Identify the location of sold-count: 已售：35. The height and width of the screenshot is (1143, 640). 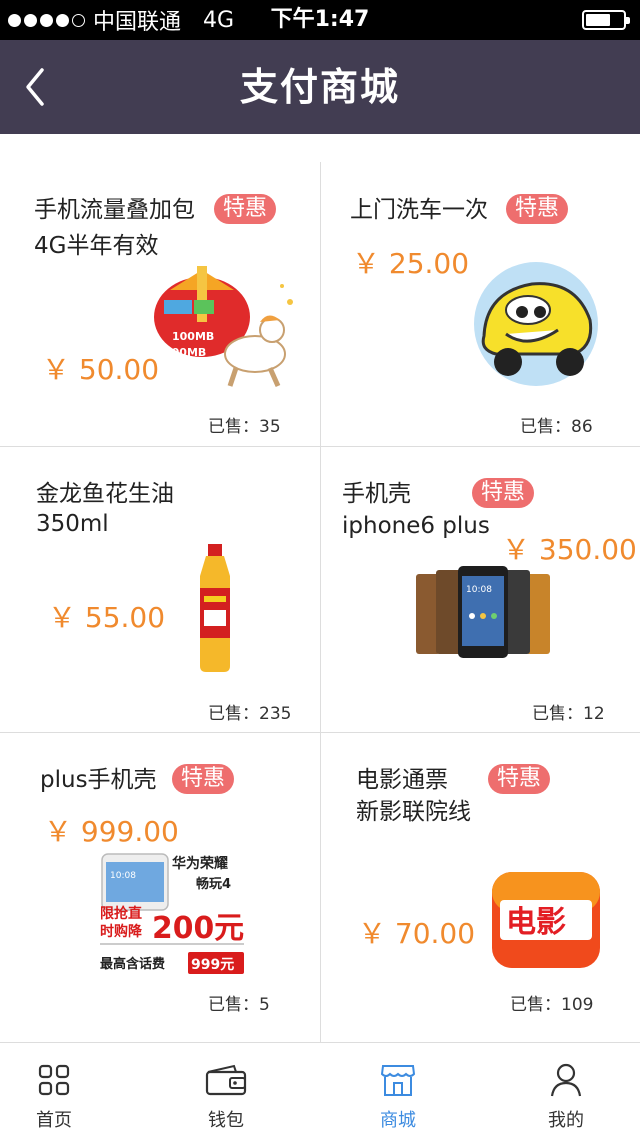
(244, 427).